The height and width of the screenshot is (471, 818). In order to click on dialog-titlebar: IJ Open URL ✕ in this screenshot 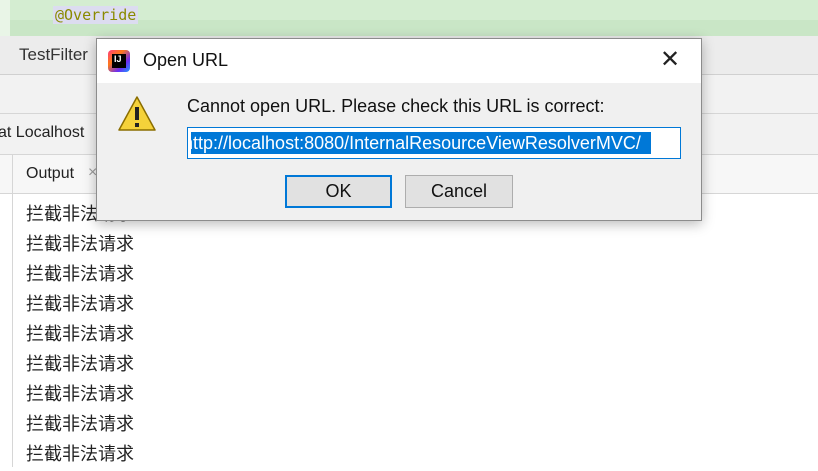, I will do `click(399, 61)`.